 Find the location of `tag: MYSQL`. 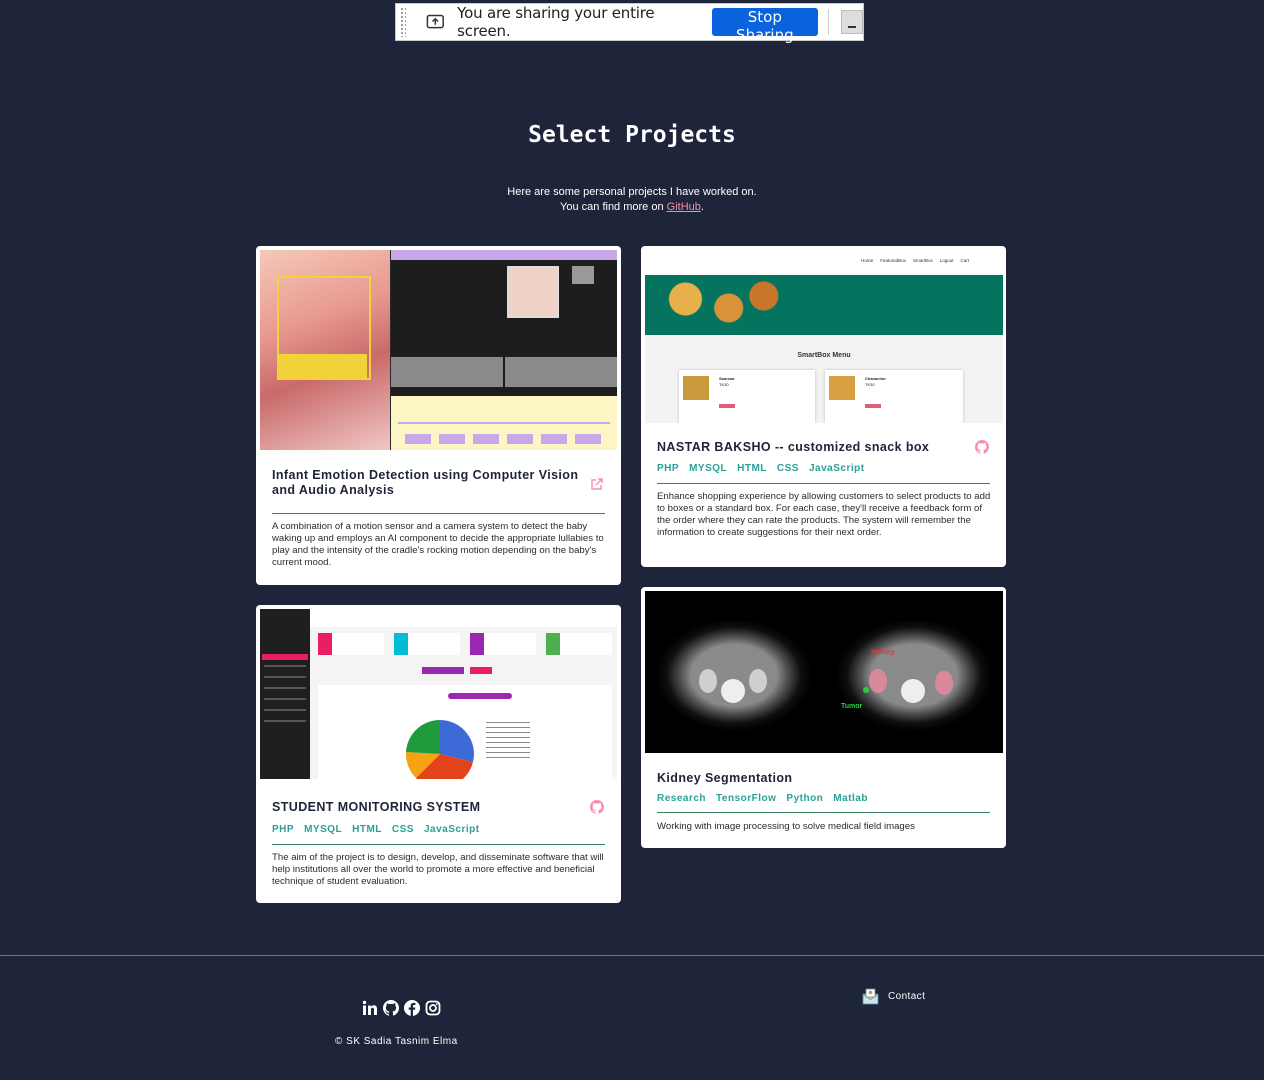

tag: MYSQL is located at coordinates (708, 468).